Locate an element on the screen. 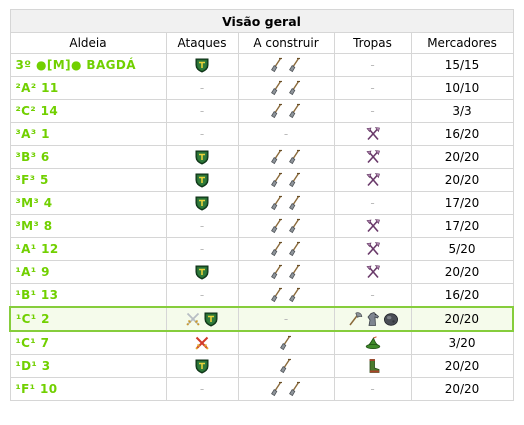  horse-icon is located at coordinates (373, 319).